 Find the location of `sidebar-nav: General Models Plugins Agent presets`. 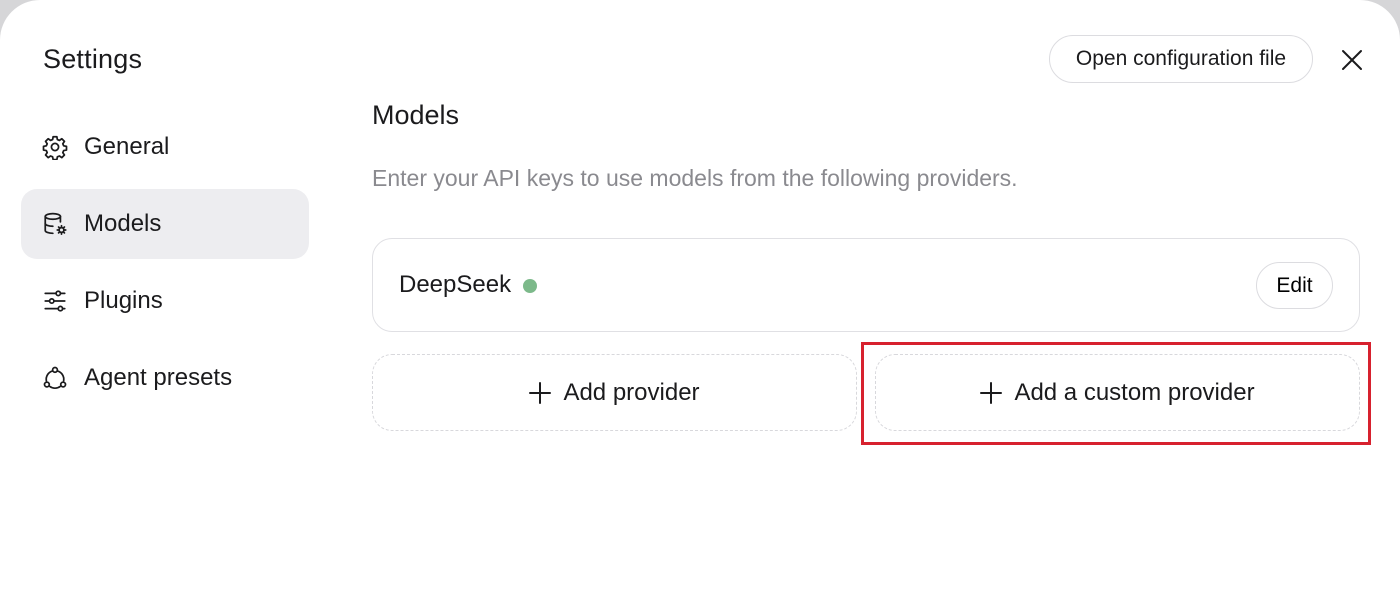

sidebar-nav: General Models Plugins Agent presets is located at coordinates (165, 266).